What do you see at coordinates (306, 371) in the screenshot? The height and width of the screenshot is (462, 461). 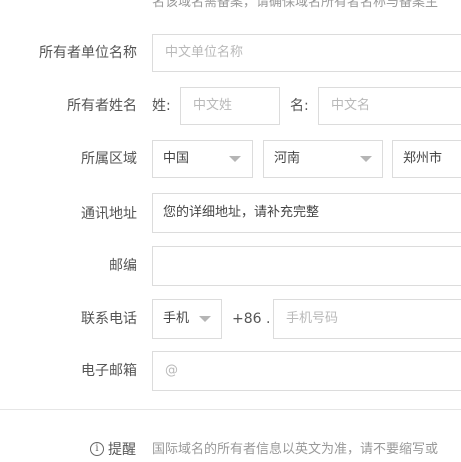 I see `email-input: @` at bounding box center [306, 371].